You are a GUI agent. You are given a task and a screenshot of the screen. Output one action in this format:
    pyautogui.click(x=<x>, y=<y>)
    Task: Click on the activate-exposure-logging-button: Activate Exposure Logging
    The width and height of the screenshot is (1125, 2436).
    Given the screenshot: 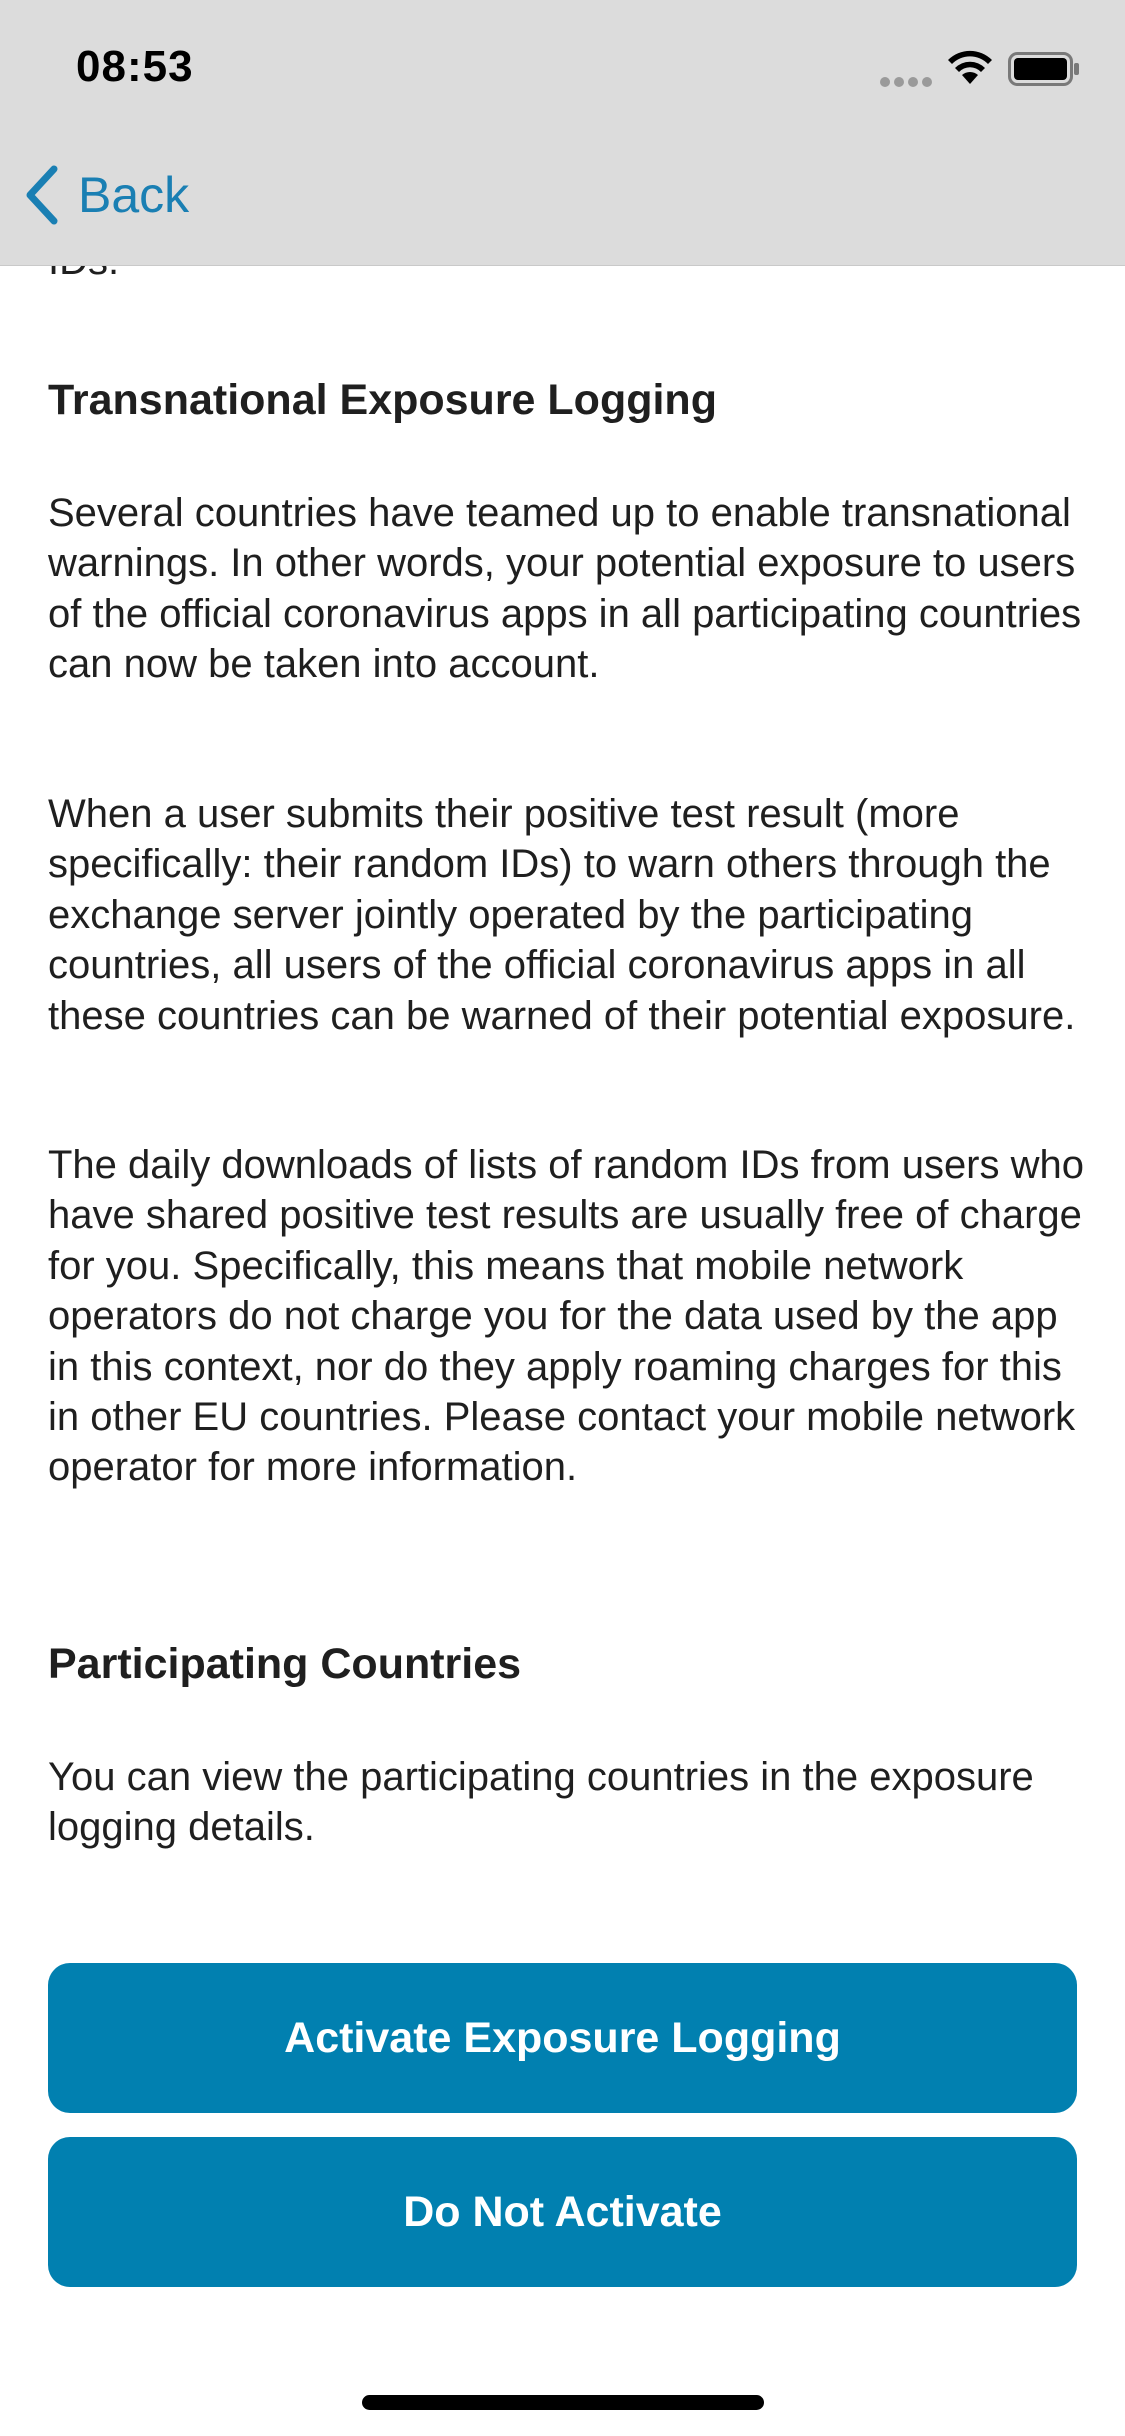 What is the action you would take?
    pyautogui.click(x=562, y=2038)
    